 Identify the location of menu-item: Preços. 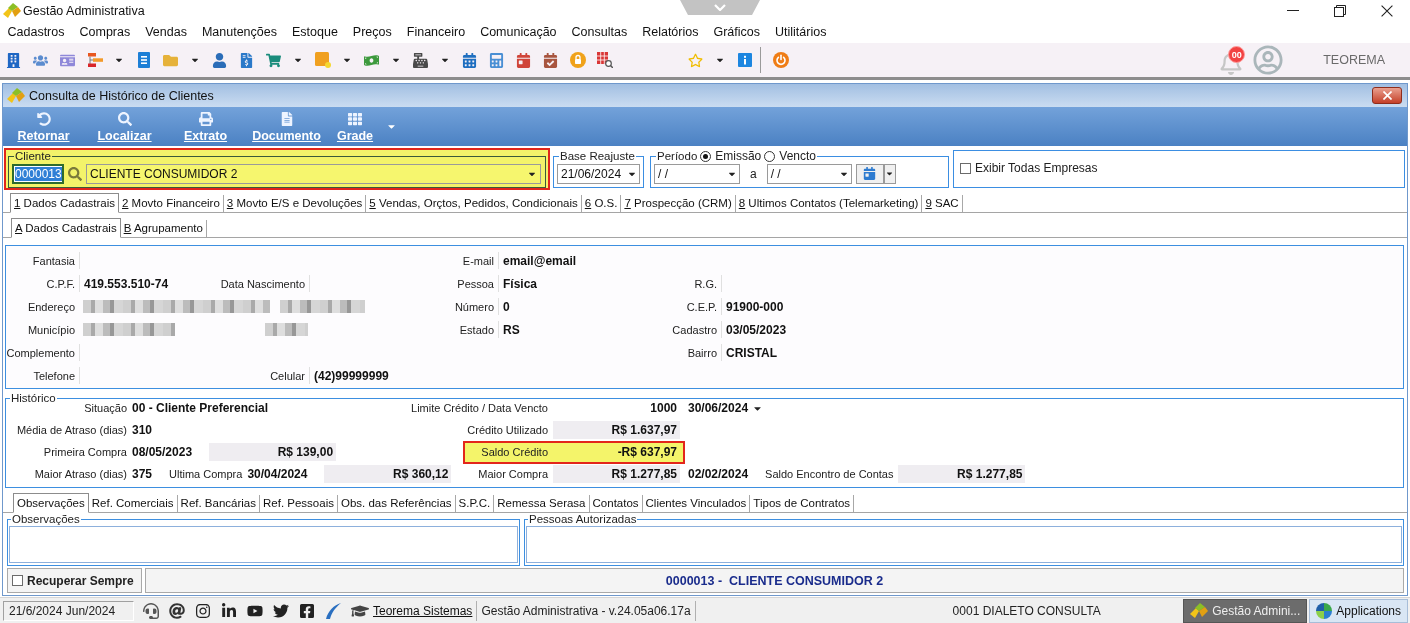
(372, 32).